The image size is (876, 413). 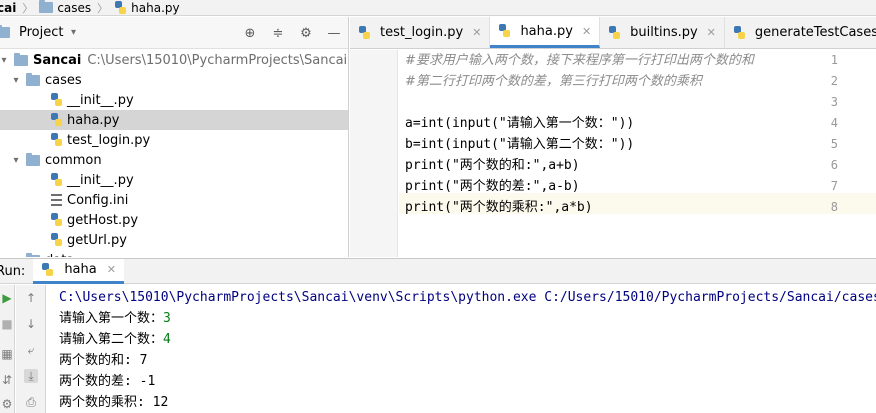 What do you see at coordinates (492, 165) in the screenshot?
I see `code-line: print("两个数的和:",a+b)` at bounding box center [492, 165].